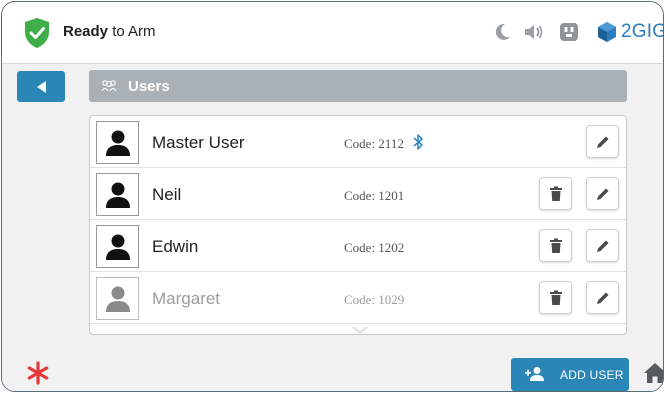 Image resolution: width=665 pixels, height=393 pixels. What do you see at coordinates (86, 31) in the screenshot?
I see `status-bold: Ready` at bounding box center [86, 31].